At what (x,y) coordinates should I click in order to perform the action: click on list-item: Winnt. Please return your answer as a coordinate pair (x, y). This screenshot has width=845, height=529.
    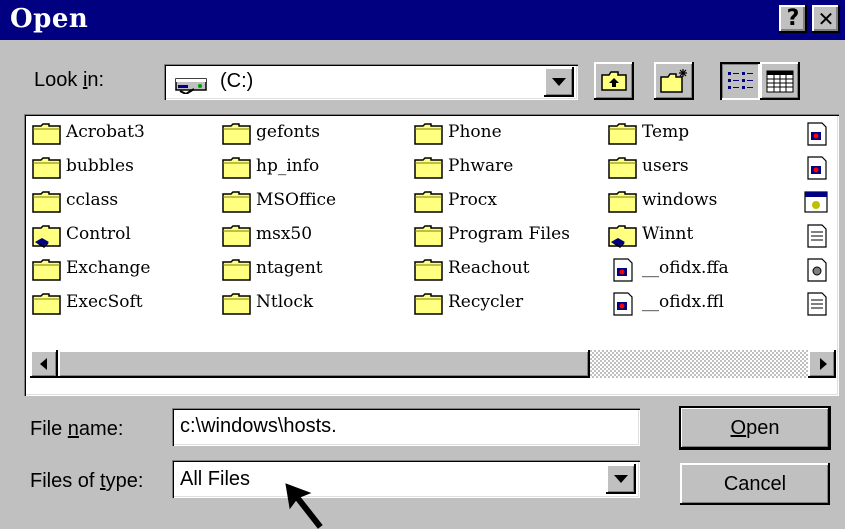
    Looking at the image, I should click on (698, 235).